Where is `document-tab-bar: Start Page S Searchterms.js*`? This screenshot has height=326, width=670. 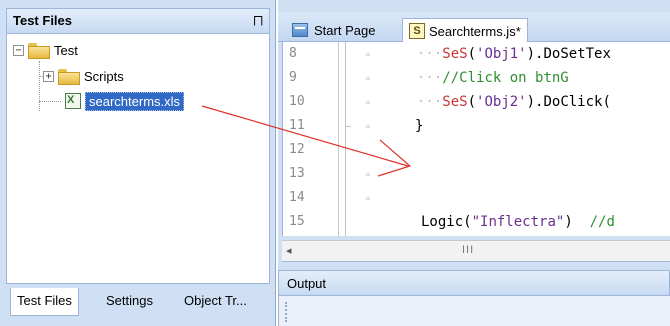
document-tab-bar: Start Page S Searchterms.js* is located at coordinates (474, 27).